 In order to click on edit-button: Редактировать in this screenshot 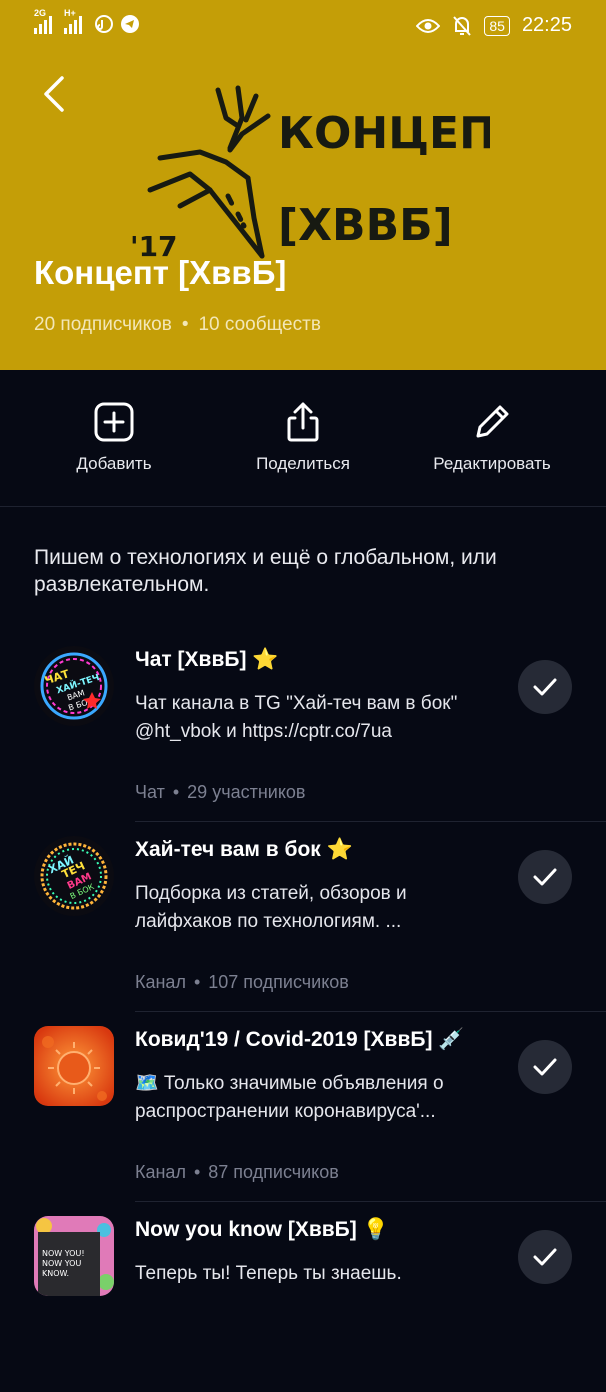, I will do `click(492, 437)`.